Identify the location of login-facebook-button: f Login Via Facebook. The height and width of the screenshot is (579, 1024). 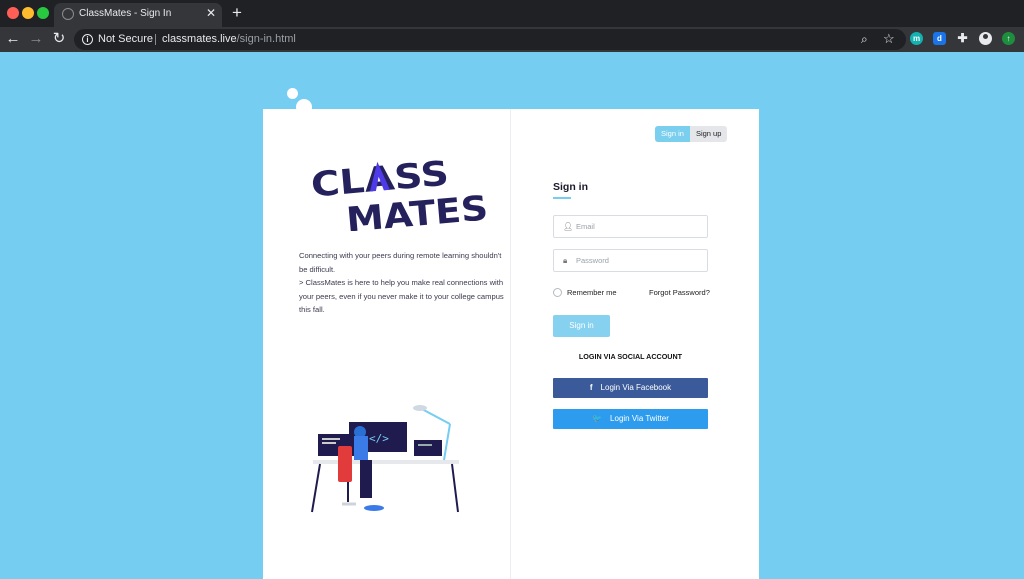
(630, 388).